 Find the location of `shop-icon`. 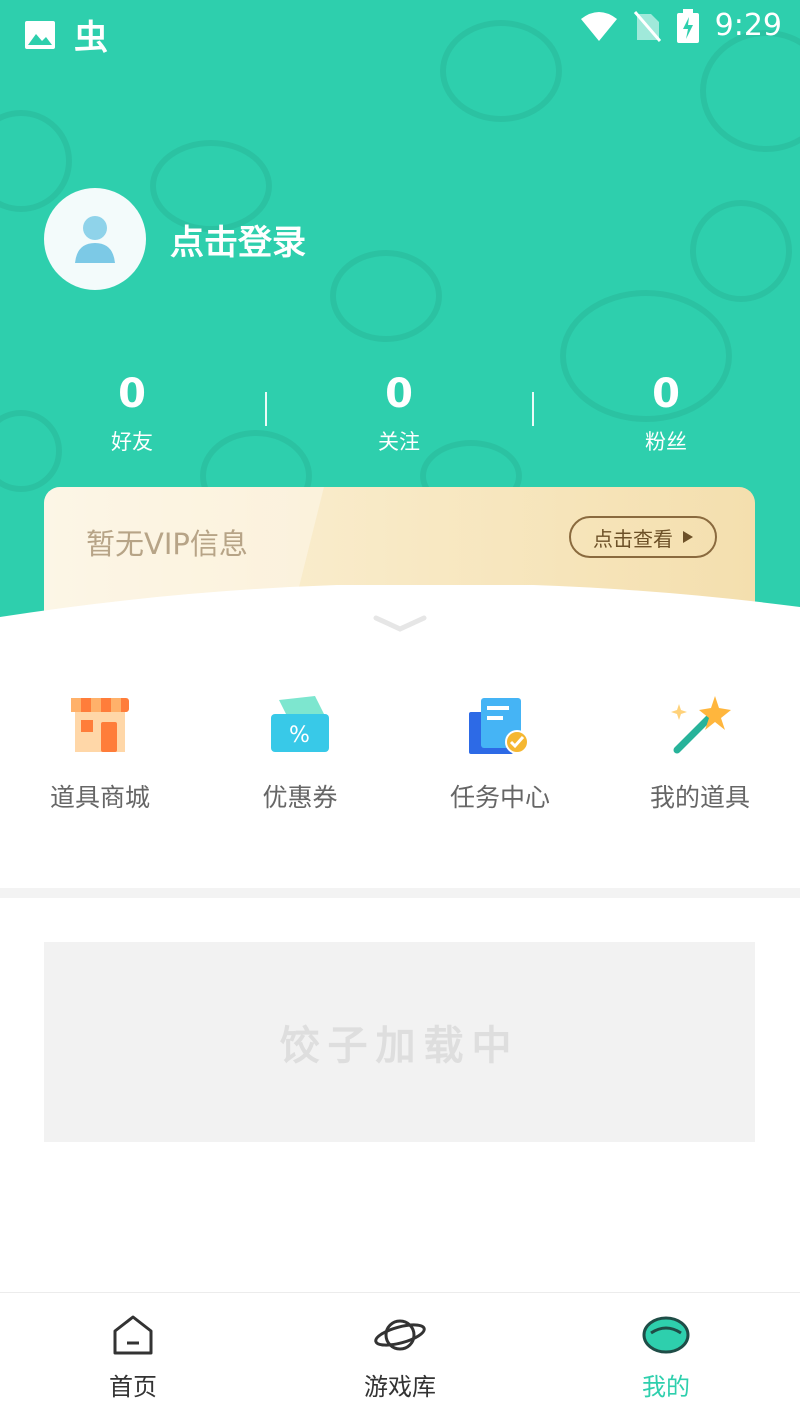

shop-icon is located at coordinates (100, 725).